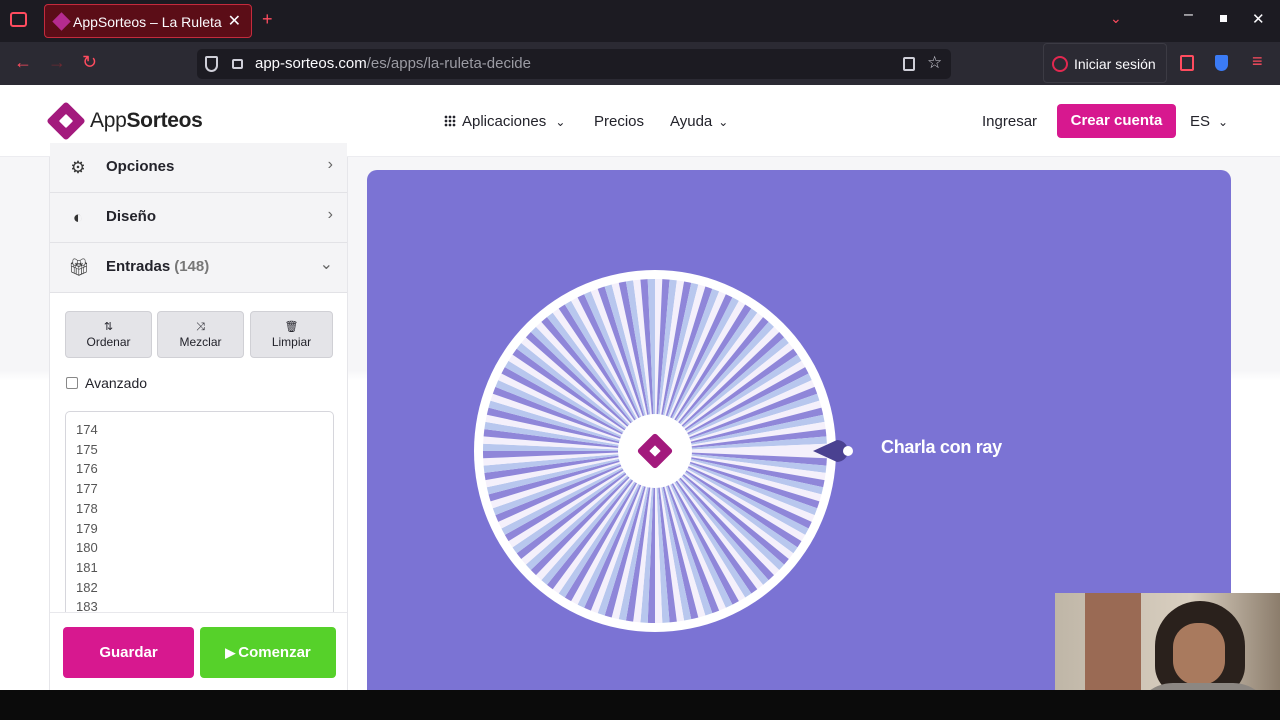 This screenshot has width=1280, height=720. What do you see at coordinates (1199, 654) in the screenshot?
I see `webcam-face` at bounding box center [1199, 654].